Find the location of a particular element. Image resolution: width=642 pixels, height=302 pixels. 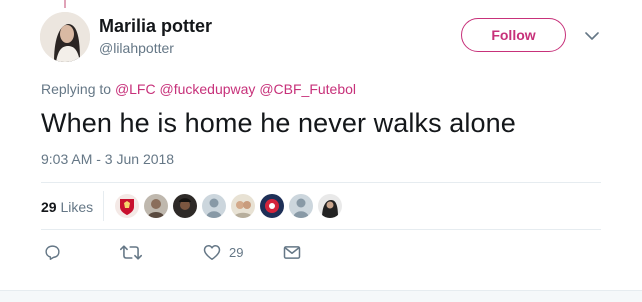

thread-connector-line is located at coordinates (65, 4).